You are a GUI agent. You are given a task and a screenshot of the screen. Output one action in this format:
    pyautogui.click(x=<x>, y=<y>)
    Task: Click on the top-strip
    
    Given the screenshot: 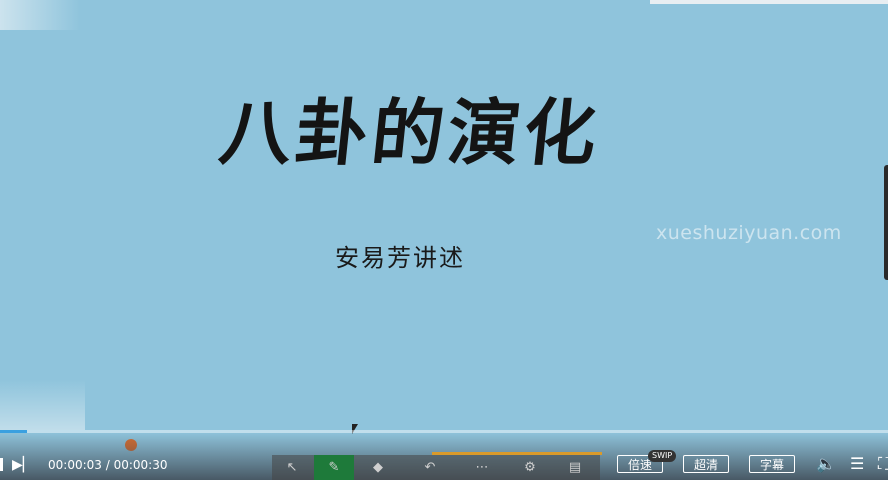 What is the action you would take?
    pyautogui.click(x=769, y=2)
    